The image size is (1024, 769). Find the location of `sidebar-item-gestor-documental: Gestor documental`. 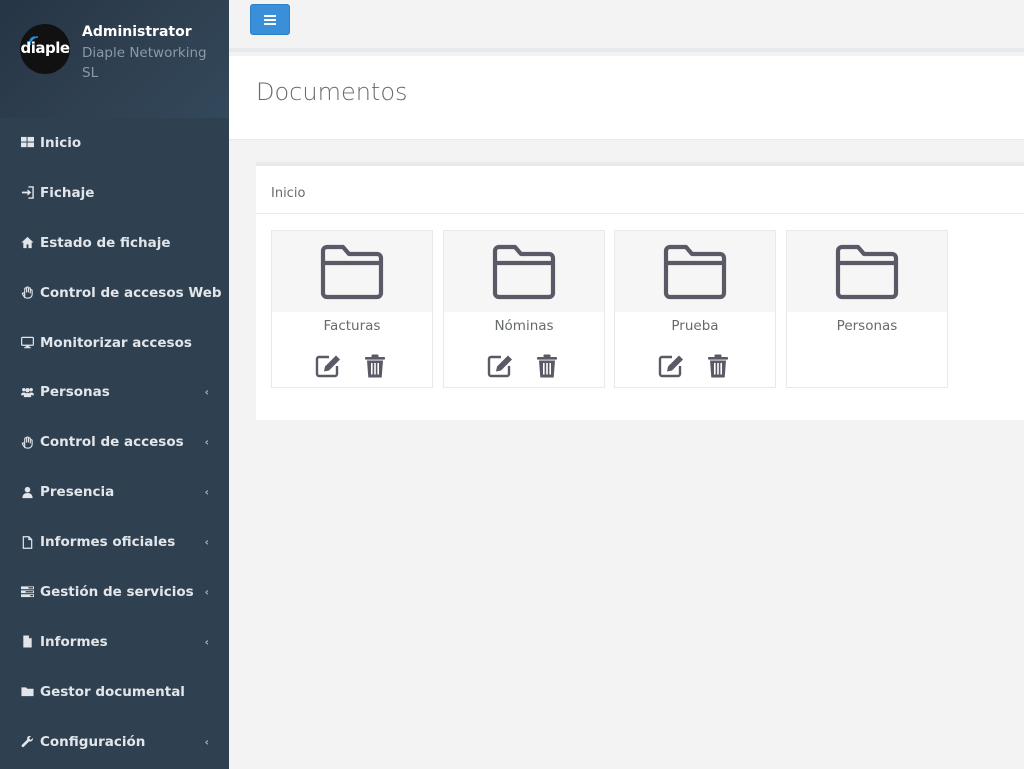

sidebar-item-gestor-documental: Gestor documental is located at coordinates (114, 692).